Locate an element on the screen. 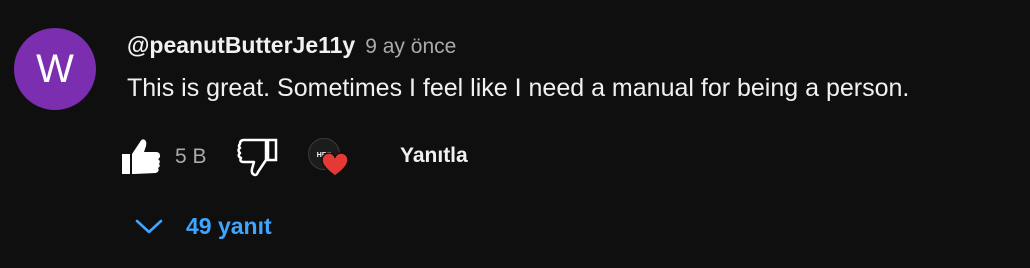 The height and width of the screenshot is (268, 1030). reply-button: Yanıtla is located at coordinates (434, 156).